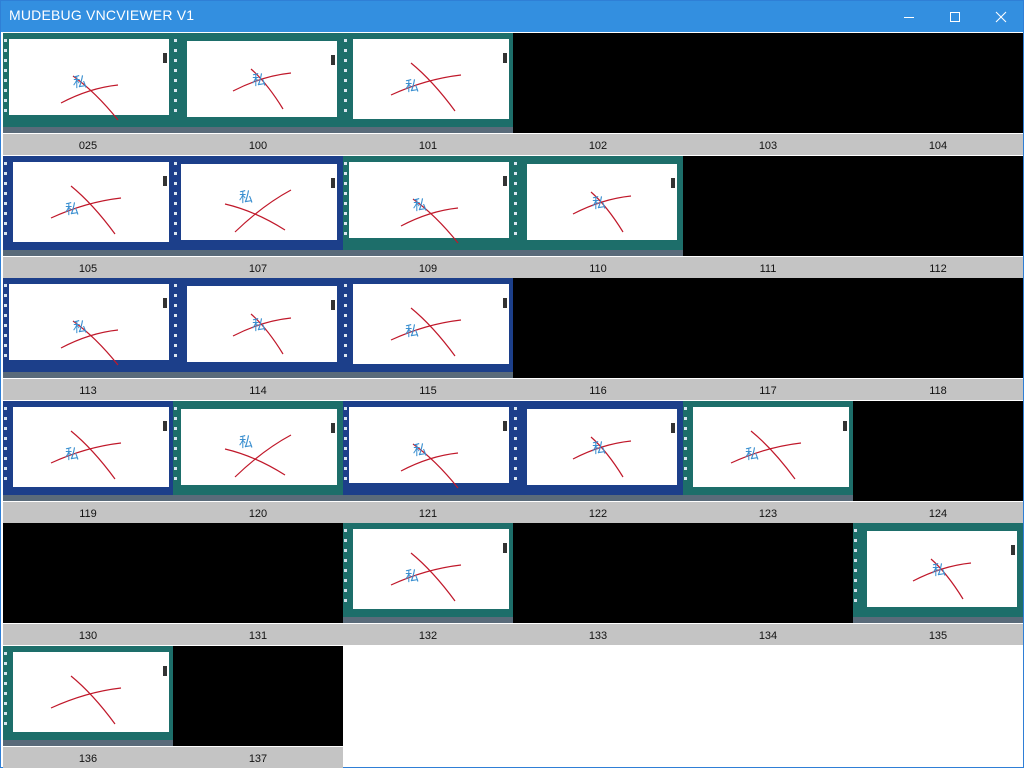 This screenshot has height=771, width=1024. I want to click on vnc-tile: 私 105, so click(88, 217).